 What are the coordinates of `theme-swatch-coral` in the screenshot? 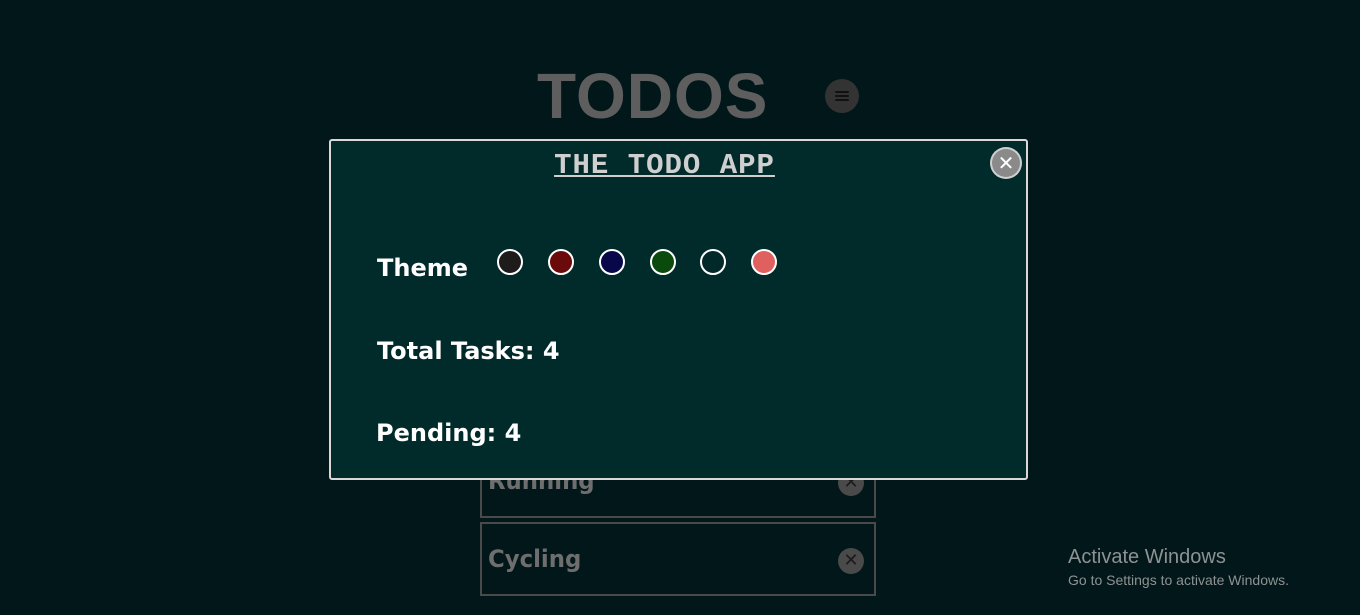 It's located at (764, 262).